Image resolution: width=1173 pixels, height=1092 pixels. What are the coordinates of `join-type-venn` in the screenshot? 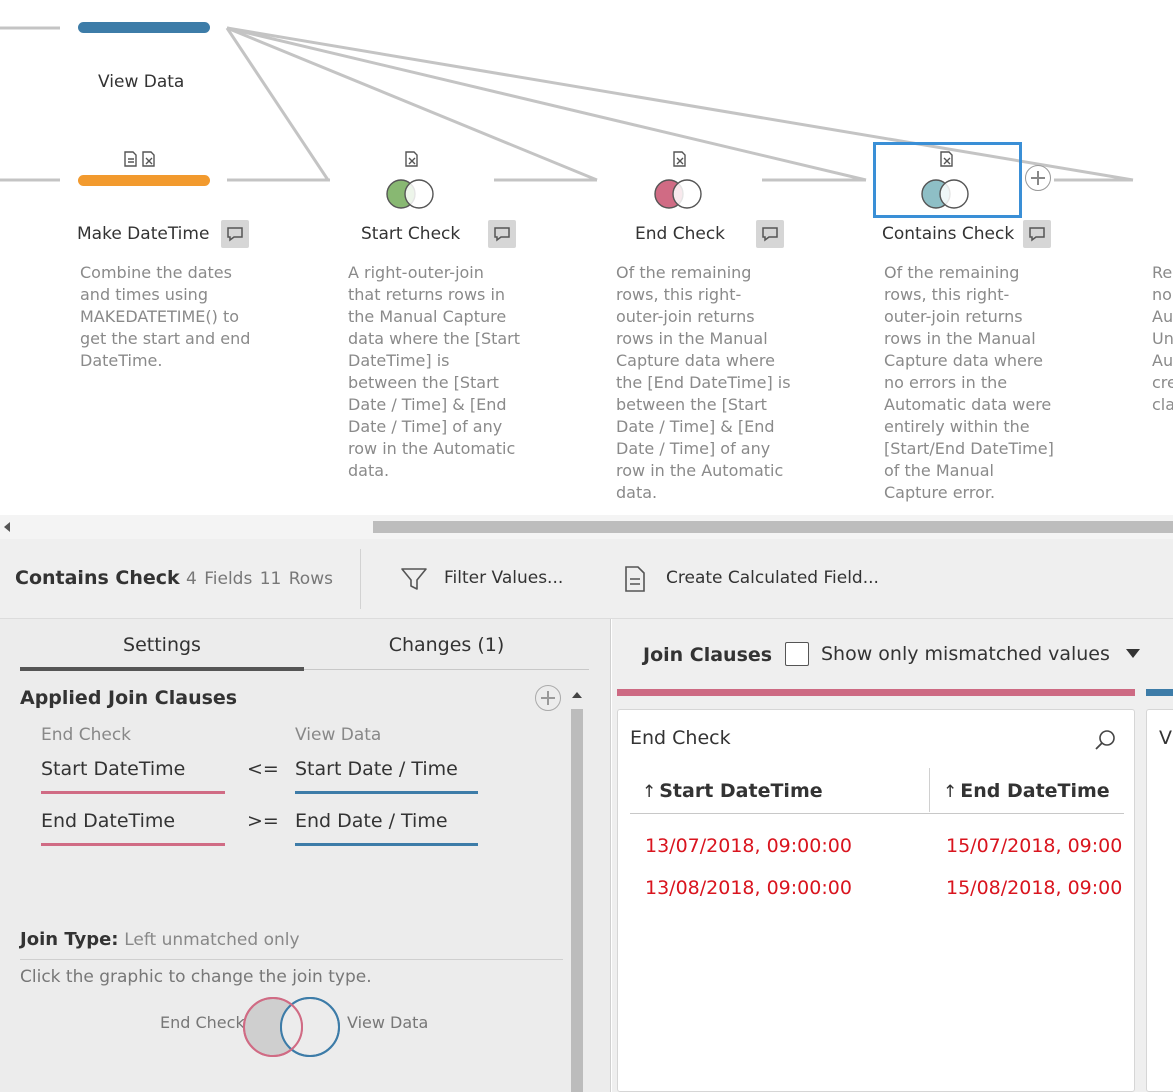 It's located at (292, 1027).